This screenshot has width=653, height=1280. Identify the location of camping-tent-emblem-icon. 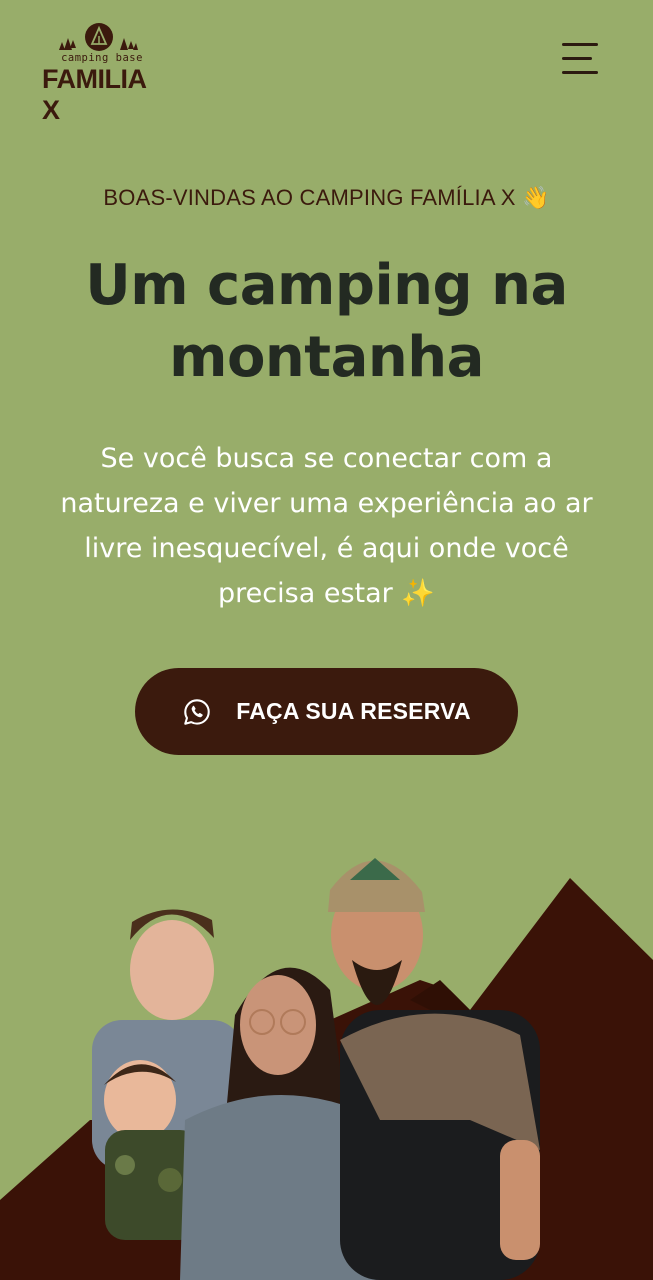
(98, 37).